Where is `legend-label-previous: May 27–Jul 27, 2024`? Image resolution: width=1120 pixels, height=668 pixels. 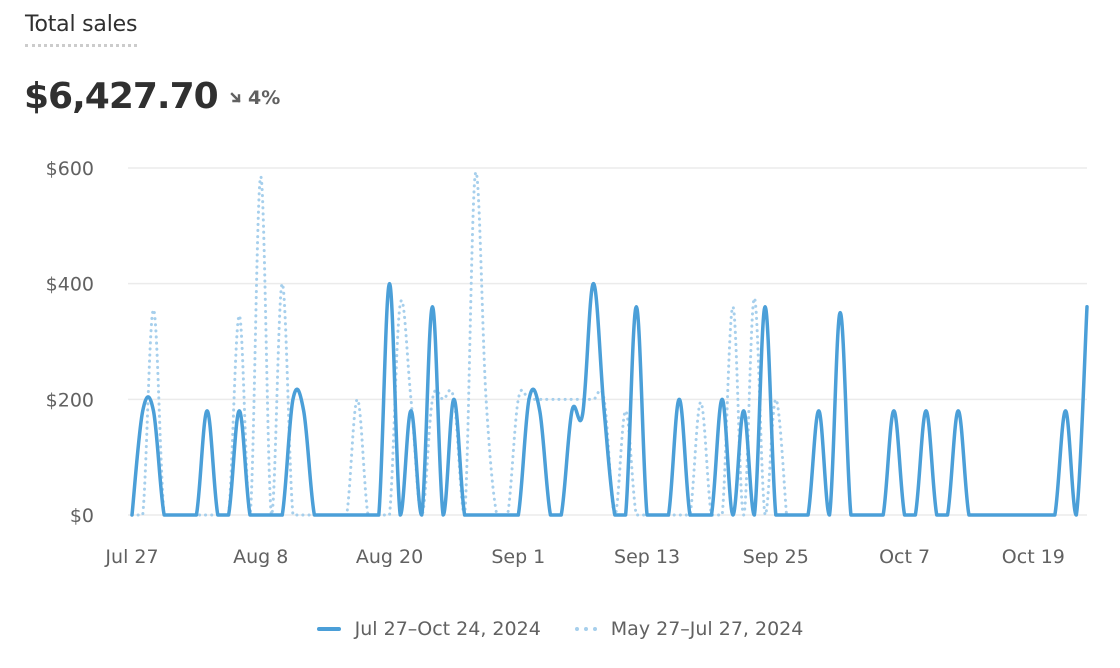
legend-label-previous: May 27–Jul 27, 2024 is located at coordinates (707, 629).